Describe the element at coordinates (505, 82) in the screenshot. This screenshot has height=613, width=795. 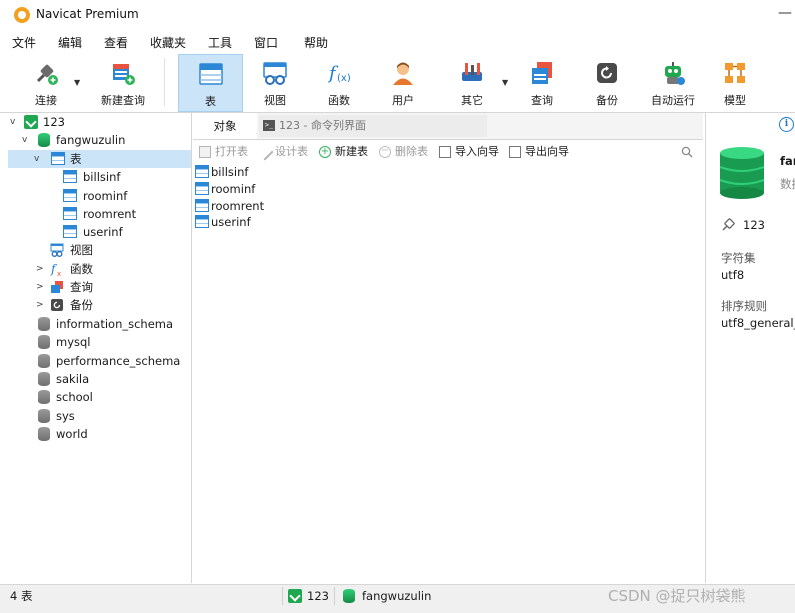
I see `other-dropdown-icon: ▼` at that location.